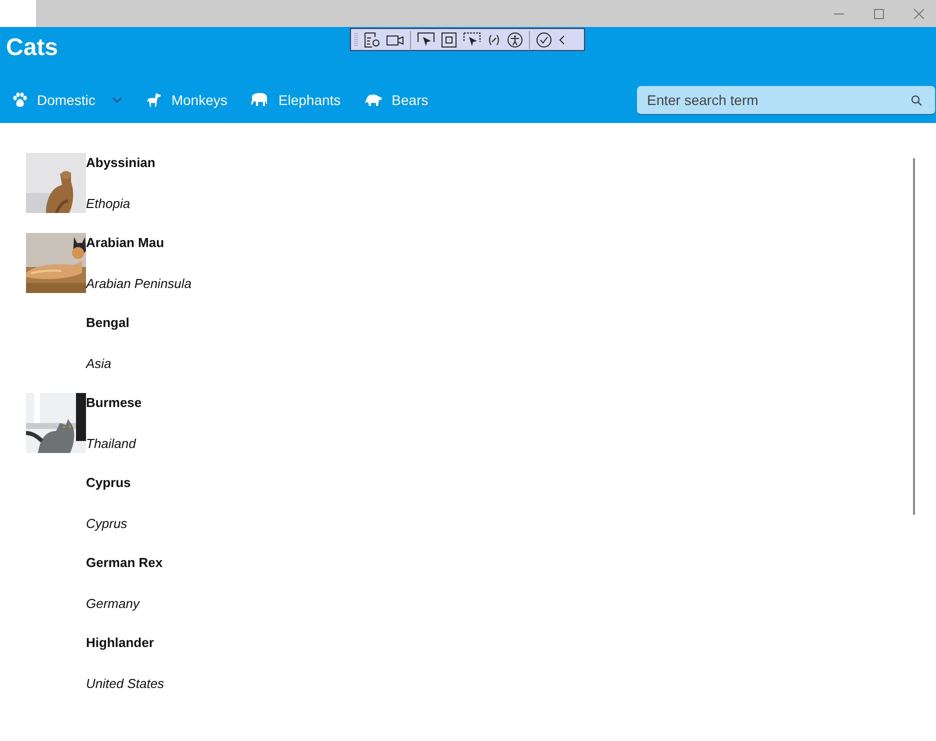 This screenshot has width=936, height=741. I want to click on dog-icon, so click(154, 100).